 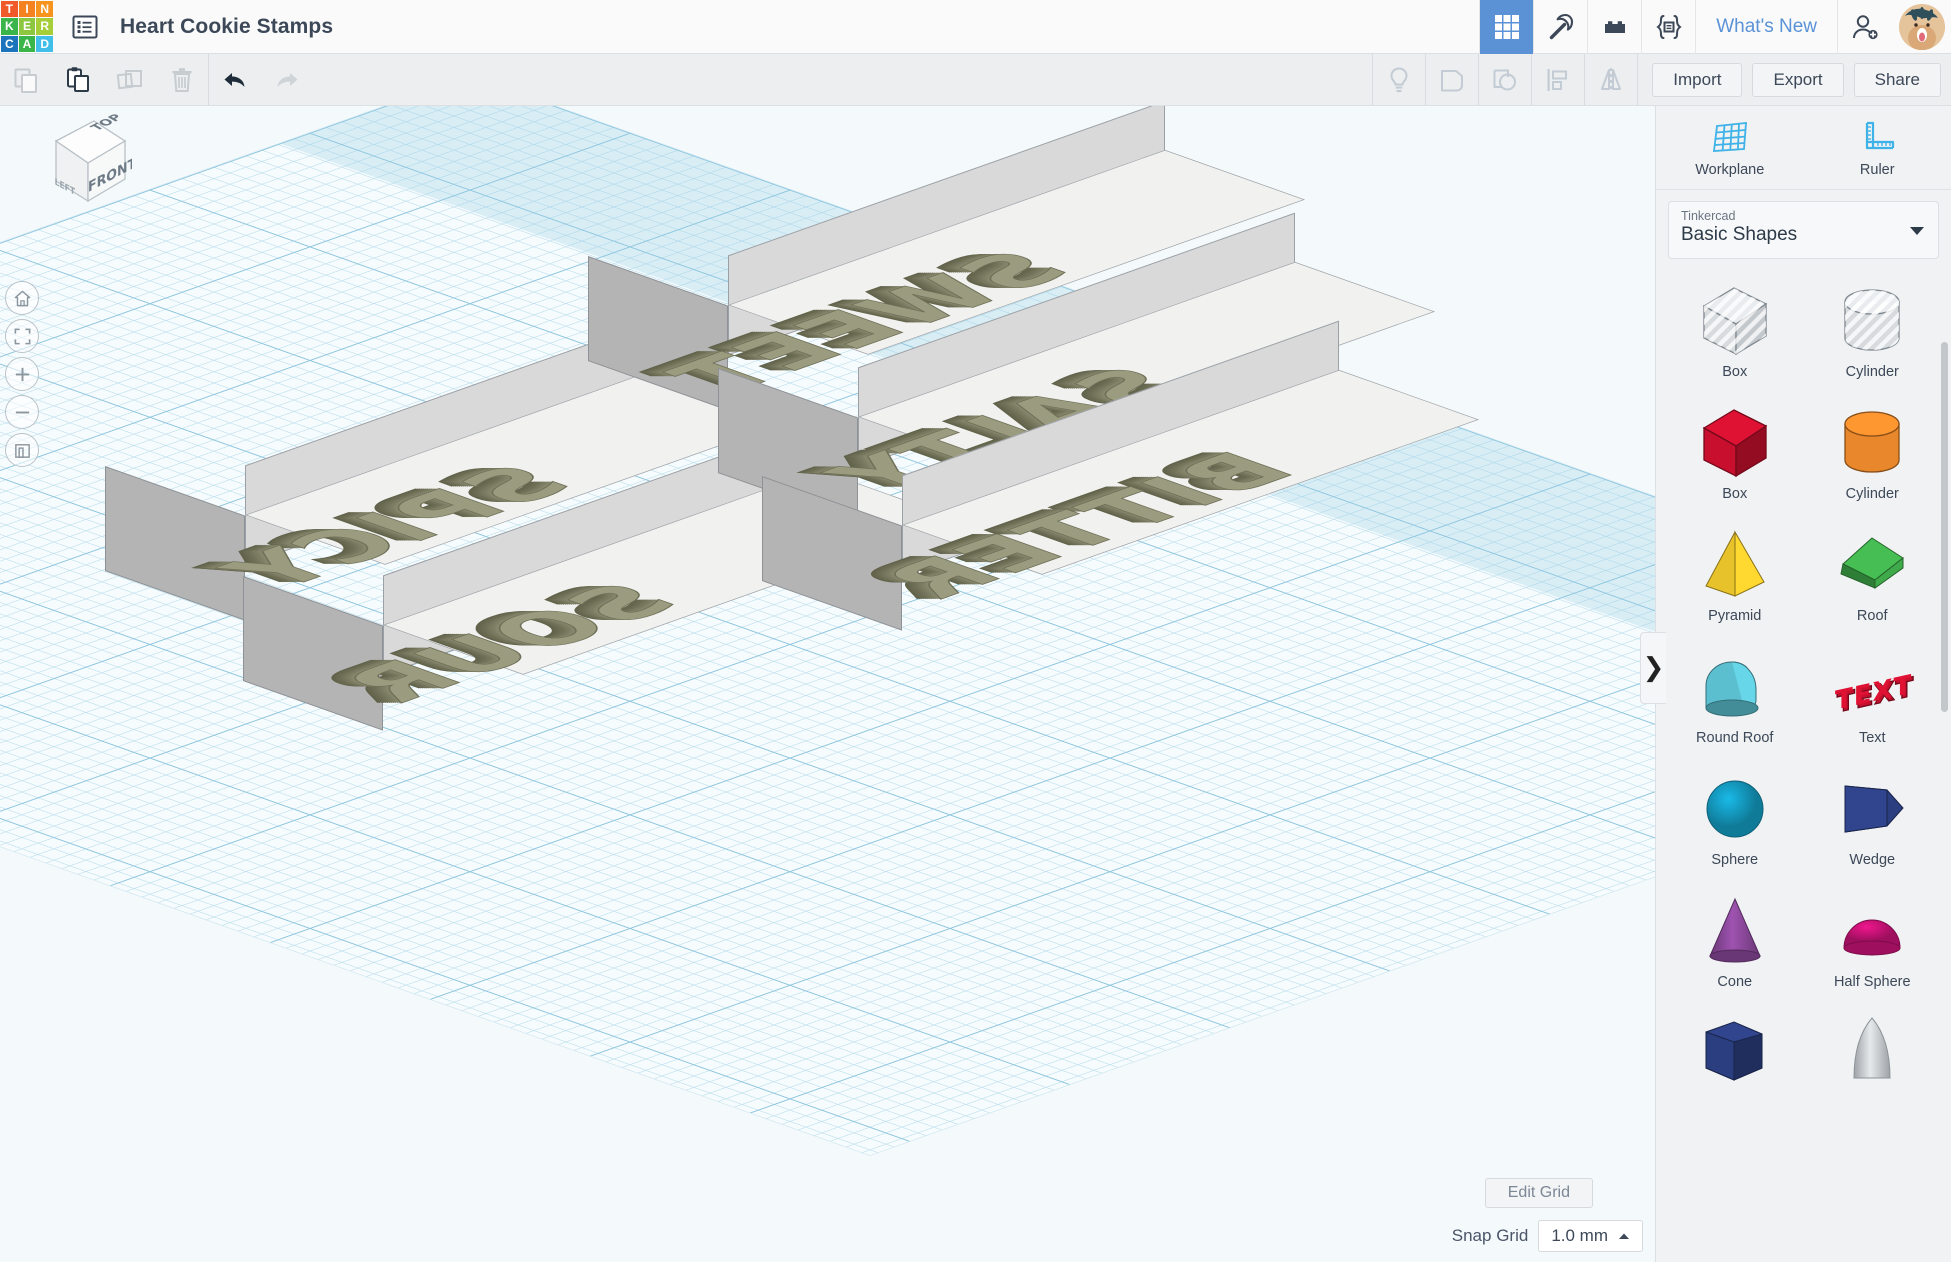 I want to click on history-button-group, so click(x=261, y=80).